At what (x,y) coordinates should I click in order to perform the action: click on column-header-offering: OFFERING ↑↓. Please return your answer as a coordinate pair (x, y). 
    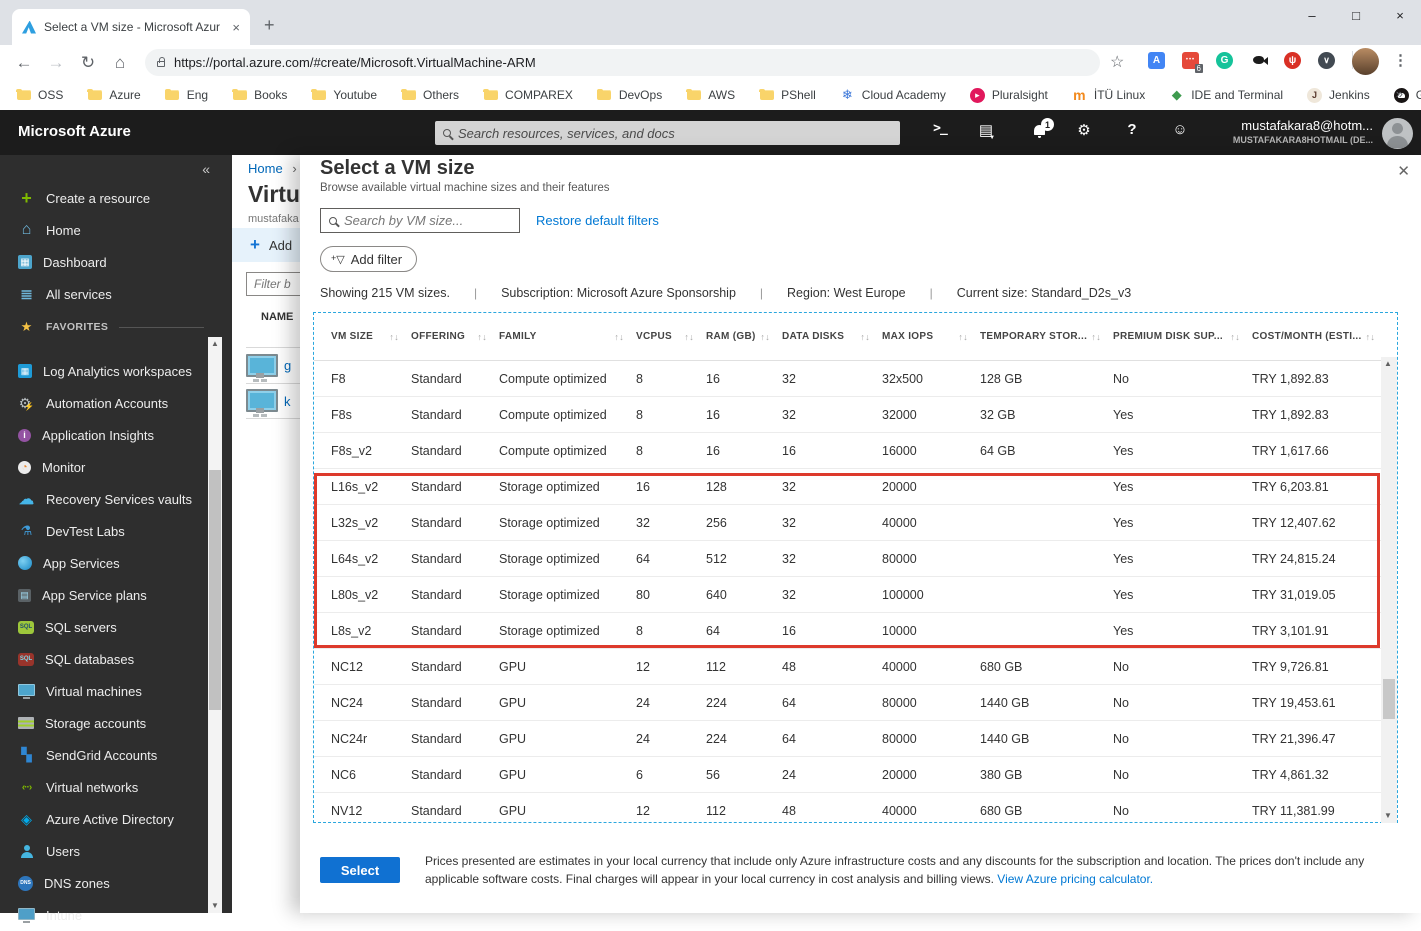
    Looking at the image, I should click on (455, 336).